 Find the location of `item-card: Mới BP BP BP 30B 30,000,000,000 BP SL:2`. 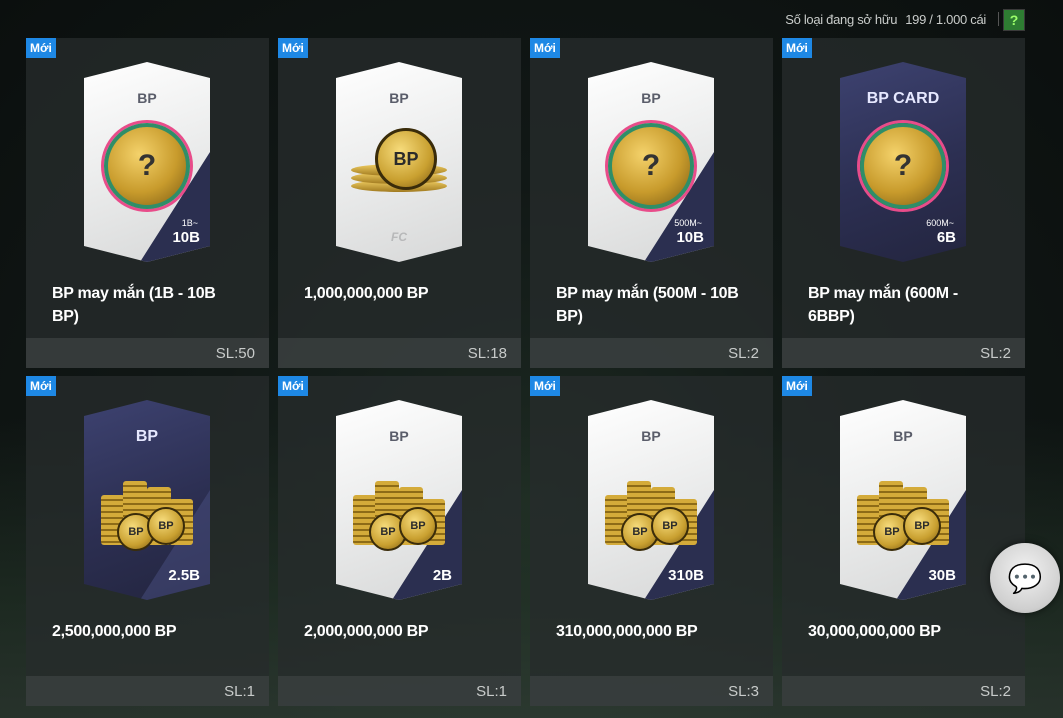

item-card: Mới BP BP BP 30B 30,000,000,000 BP SL:2 is located at coordinates (903, 541).